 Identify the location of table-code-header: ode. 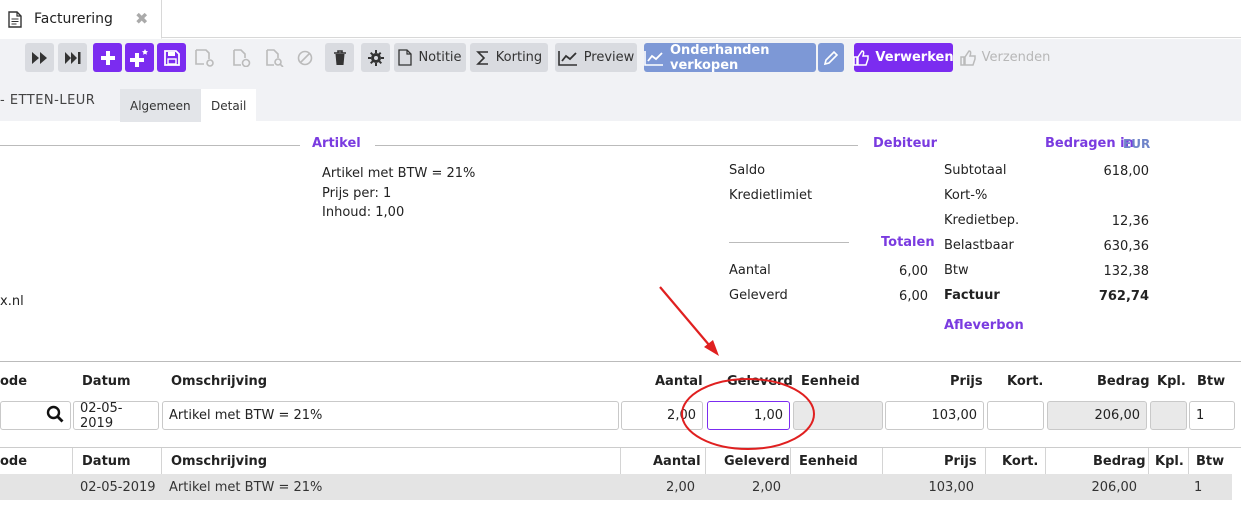
(13, 461).